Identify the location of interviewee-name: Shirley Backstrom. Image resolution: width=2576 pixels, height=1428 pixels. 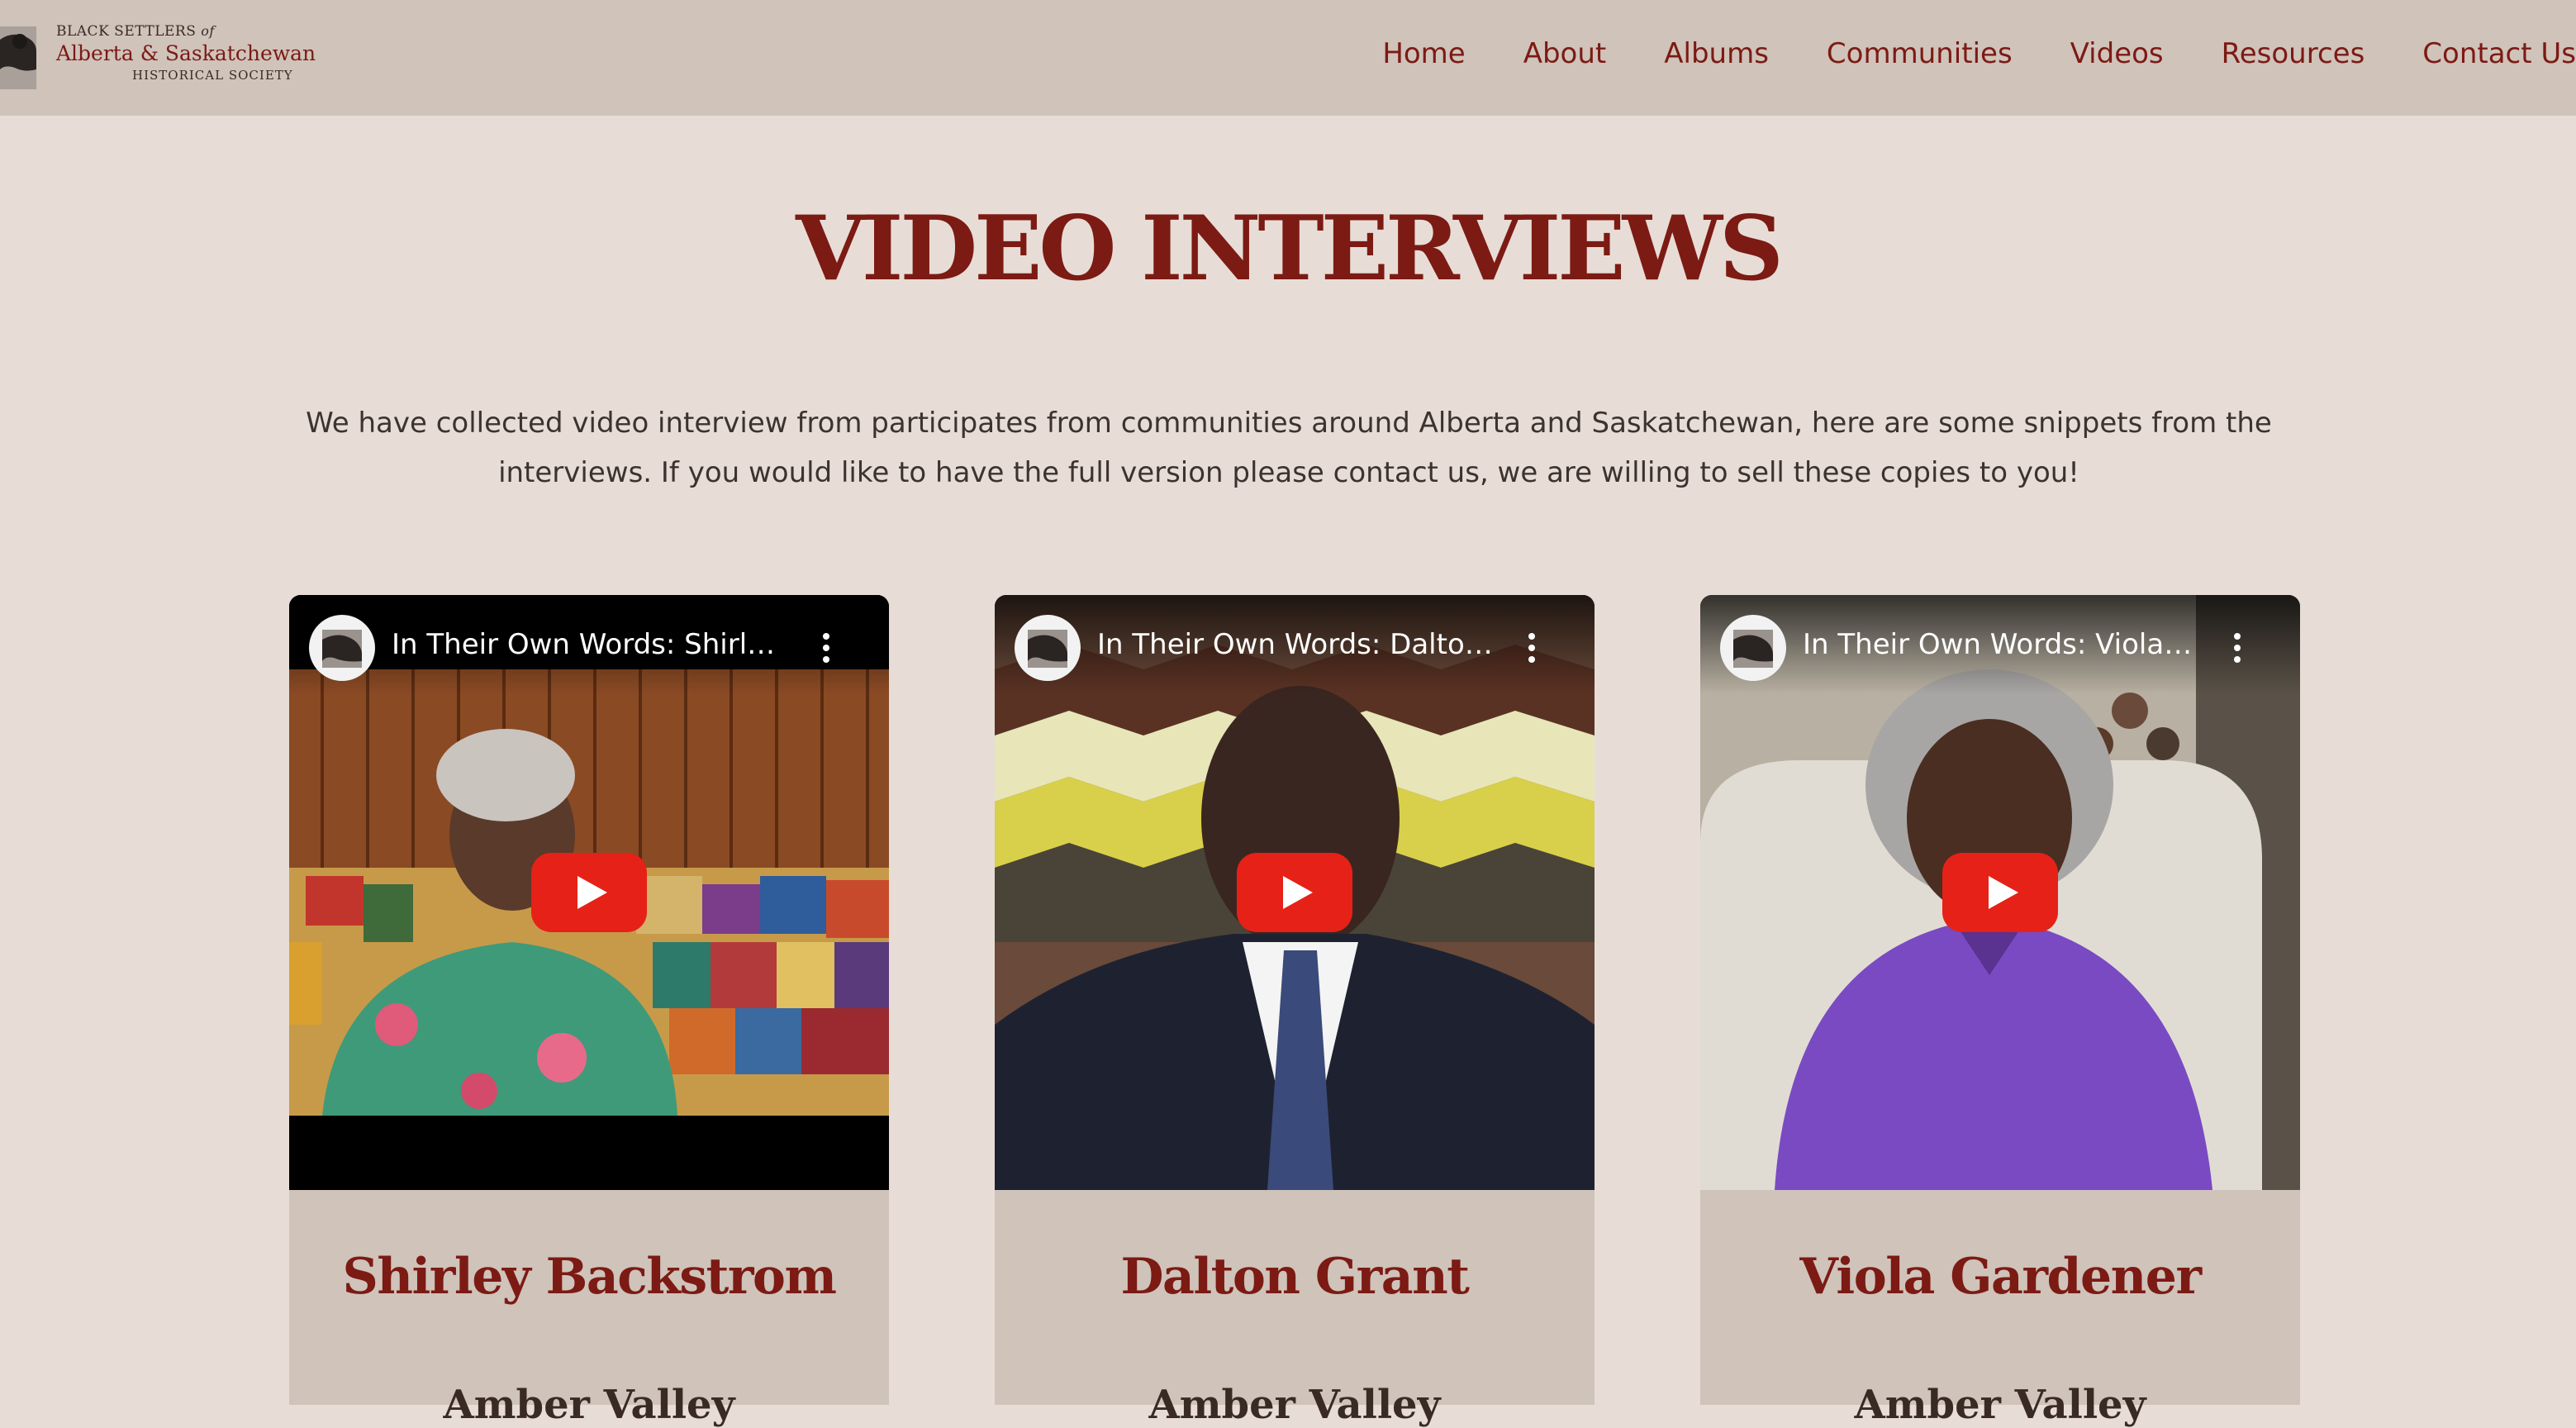
(589, 1277).